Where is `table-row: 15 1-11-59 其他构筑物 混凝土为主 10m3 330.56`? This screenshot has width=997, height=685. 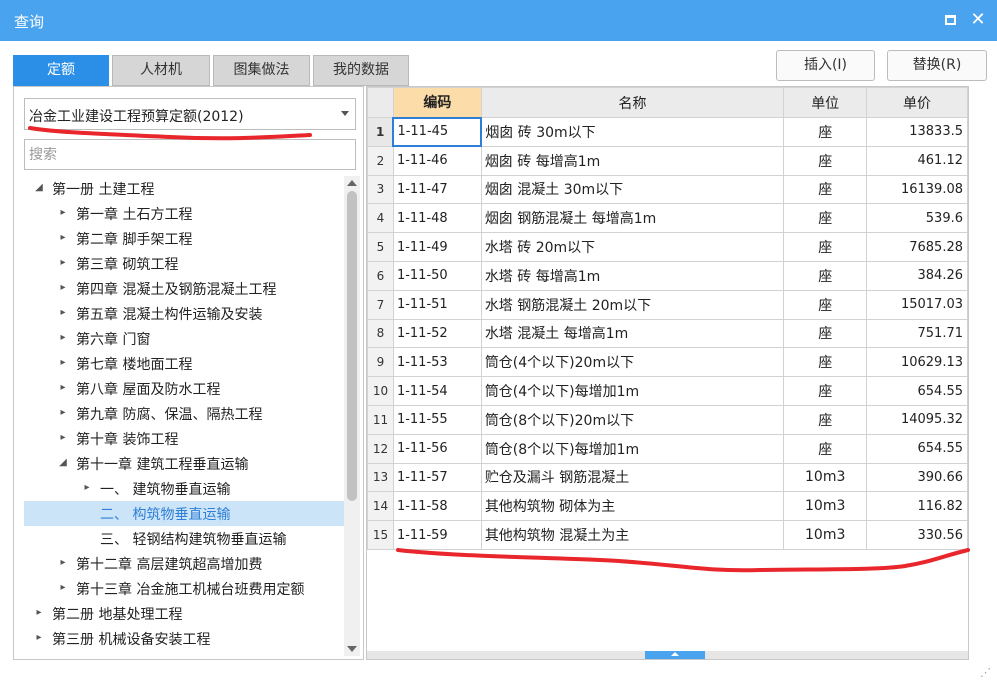
table-row: 15 1-11-59 其他构筑物 混凝土为主 10m3 330.56 is located at coordinates (667, 535).